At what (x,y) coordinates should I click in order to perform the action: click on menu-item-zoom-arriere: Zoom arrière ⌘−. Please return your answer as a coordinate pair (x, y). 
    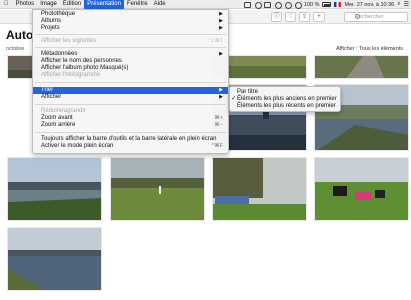
    Looking at the image, I should click on (130, 125).